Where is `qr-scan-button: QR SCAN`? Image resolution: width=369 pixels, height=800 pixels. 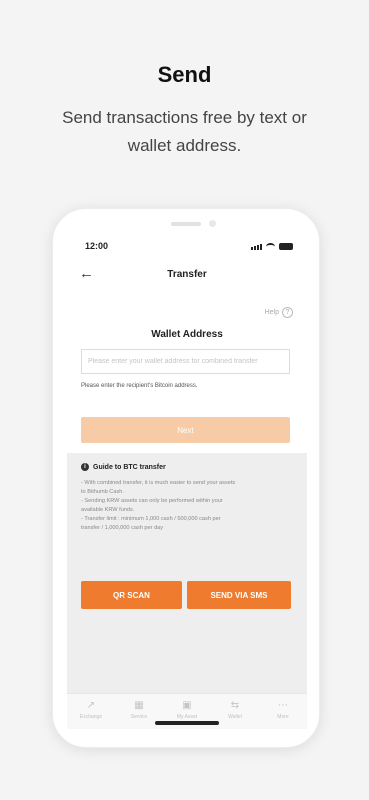
qr-scan-button: QR SCAN is located at coordinates (131, 595).